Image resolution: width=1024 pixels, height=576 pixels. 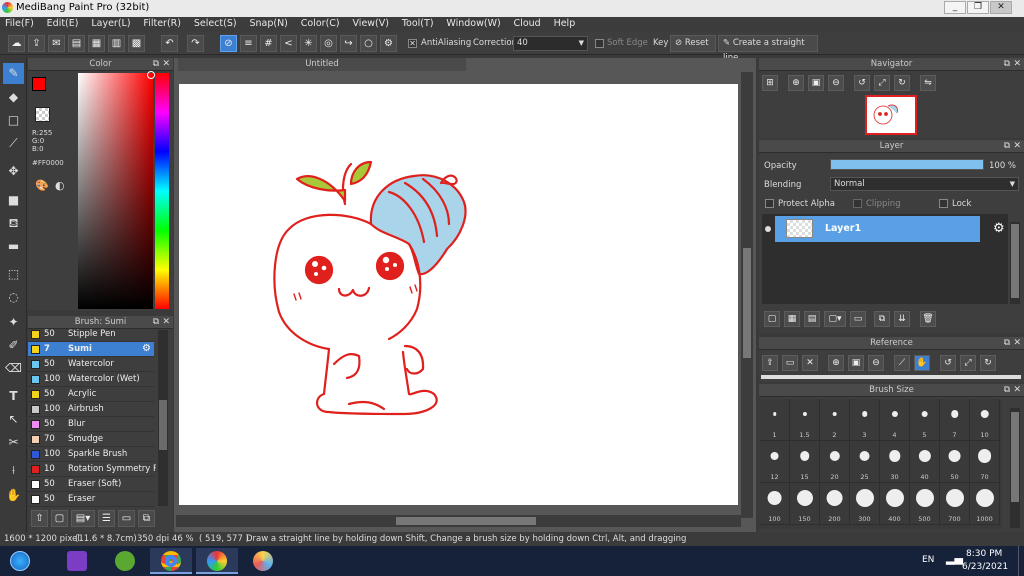 I want to click on taskbar-visual-studio, so click(x=77, y=561).